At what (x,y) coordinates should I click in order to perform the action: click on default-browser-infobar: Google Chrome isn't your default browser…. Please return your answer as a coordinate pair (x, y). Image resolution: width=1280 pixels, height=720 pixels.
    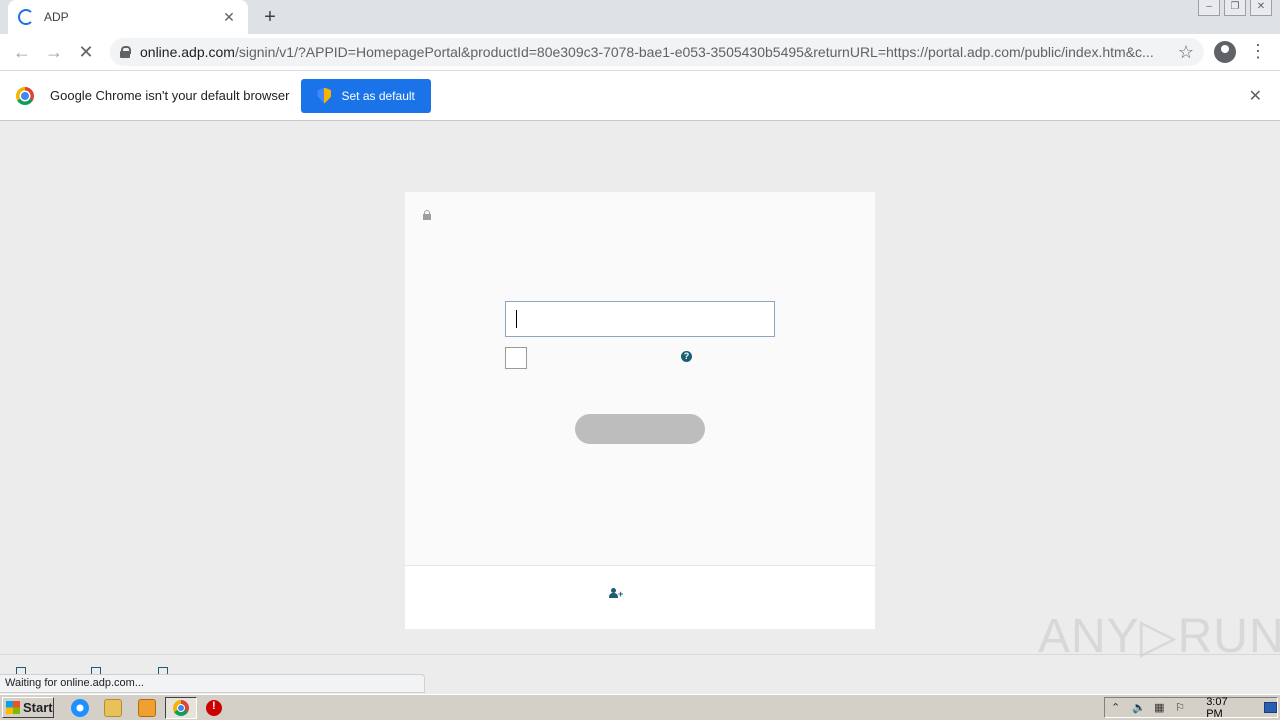
    Looking at the image, I should click on (640, 95).